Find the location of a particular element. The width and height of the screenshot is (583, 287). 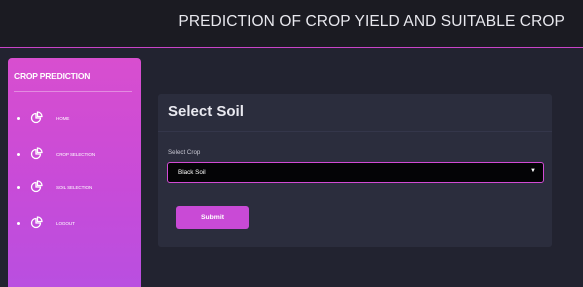

soil-select-dropdown: Black Soil ▼ is located at coordinates (355, 172).